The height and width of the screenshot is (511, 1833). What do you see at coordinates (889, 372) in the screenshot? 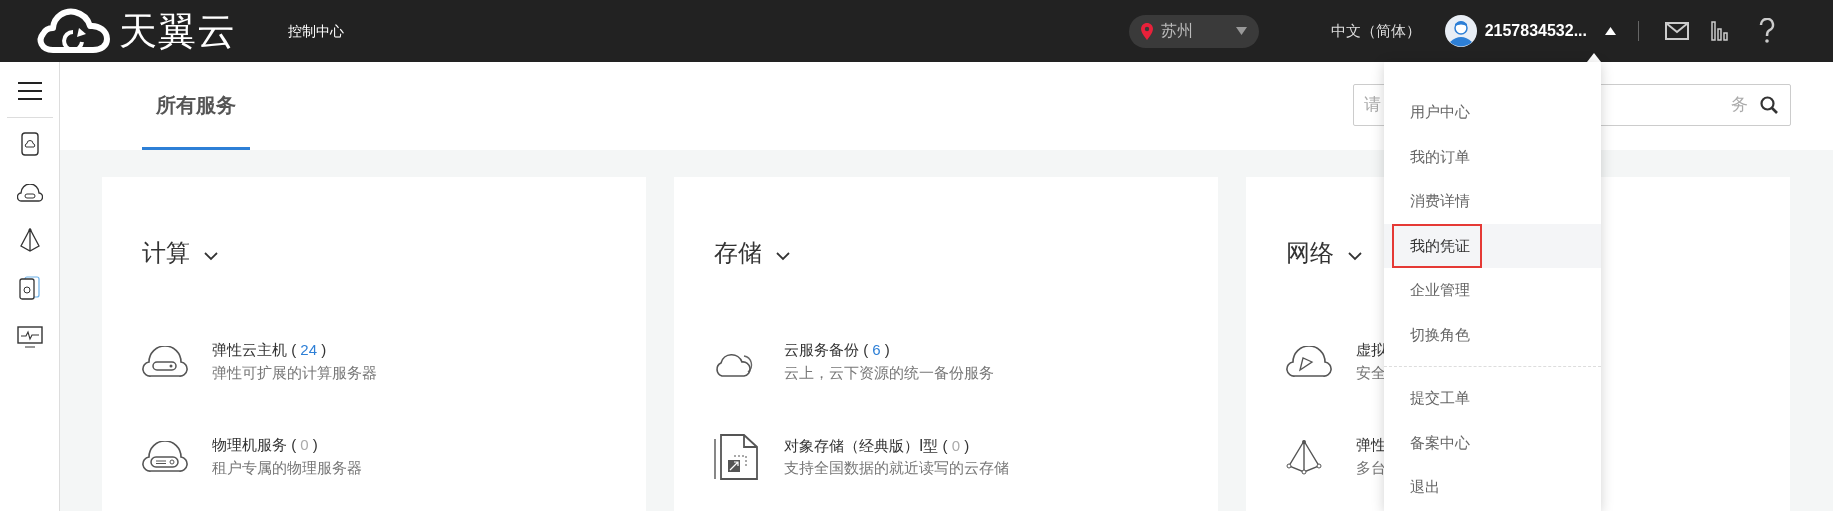
I see `service-description: 云上，云下资源的统一备份服务` at bounding box center [889, 372].